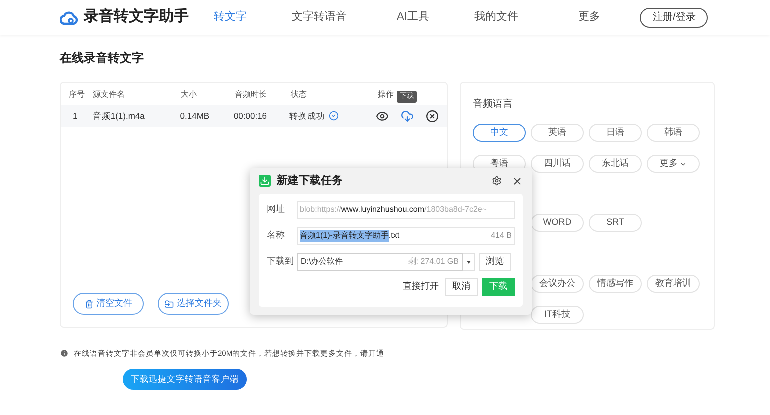 This screenshot has width=770, height=415. I want to click on nav-link: 更多, so click(589, 17).